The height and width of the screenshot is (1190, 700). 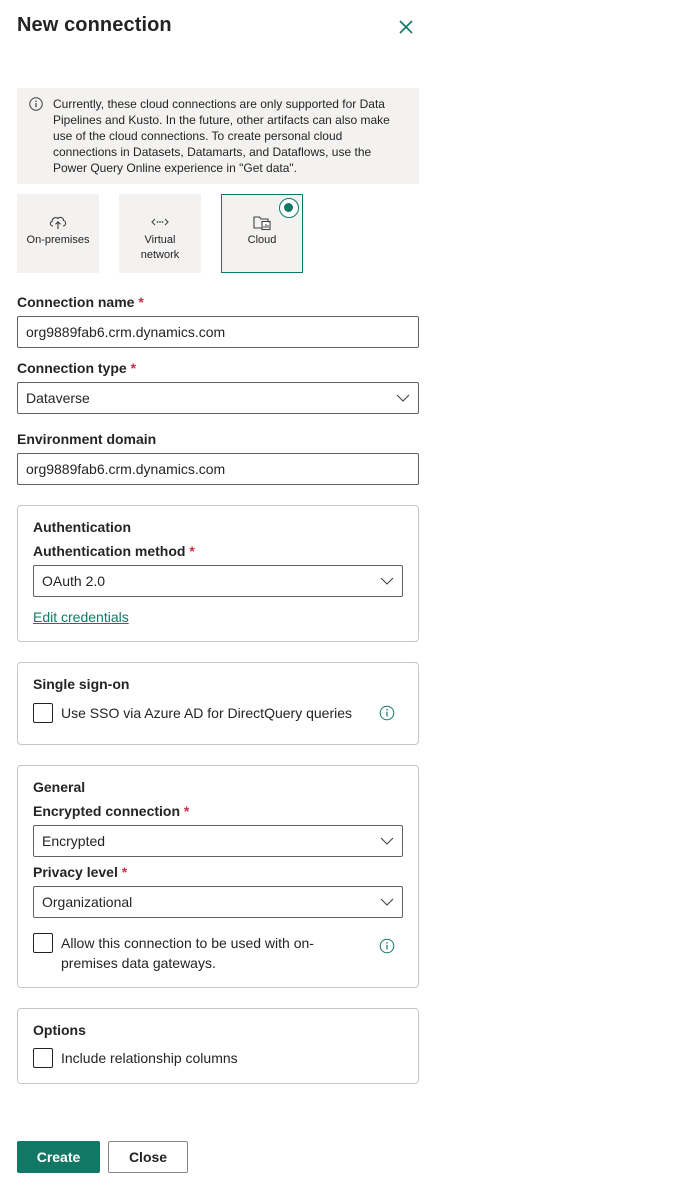 What do you see at coordinates (149, 1058) in the screenshot?
I see `relationship-columns-label: Include relationship columns` at bounding box center [149, 1058].